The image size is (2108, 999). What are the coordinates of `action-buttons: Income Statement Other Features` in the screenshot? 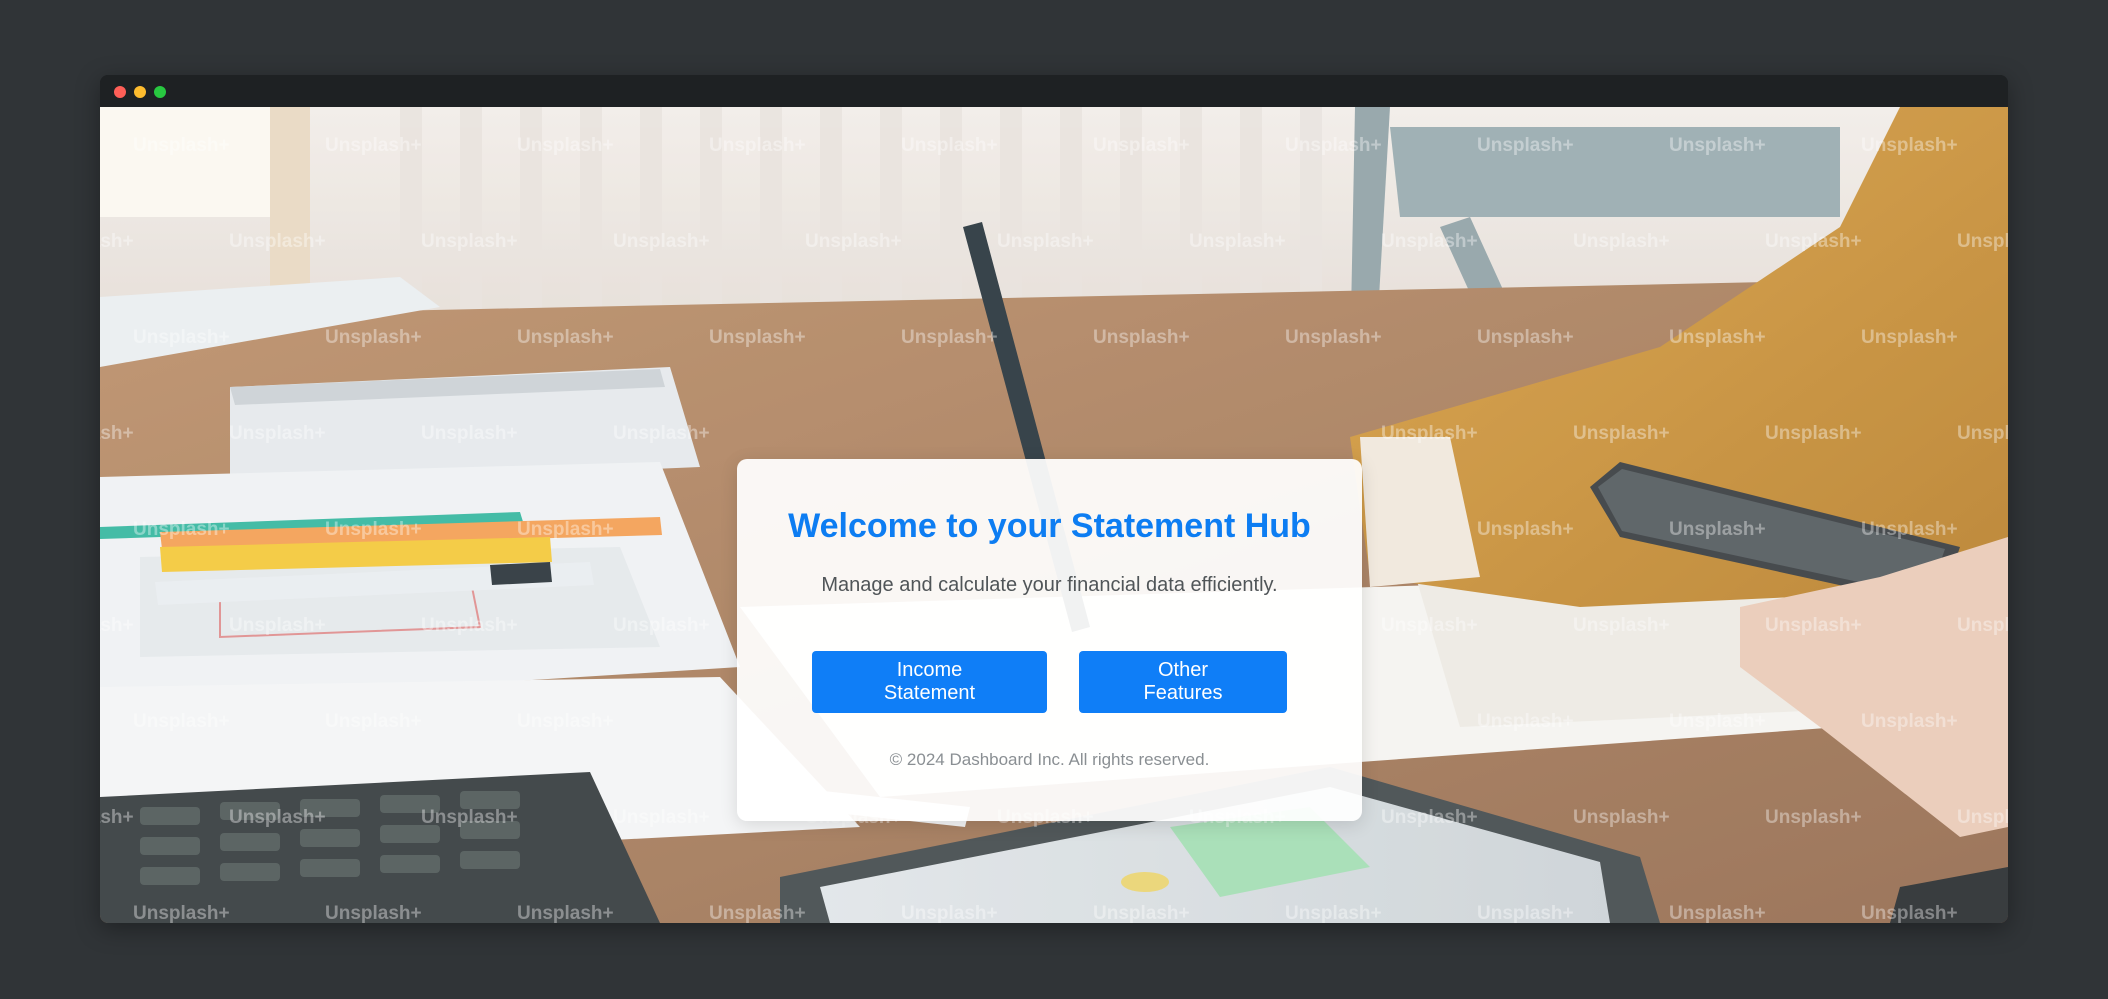 It's located at (1049, 682).